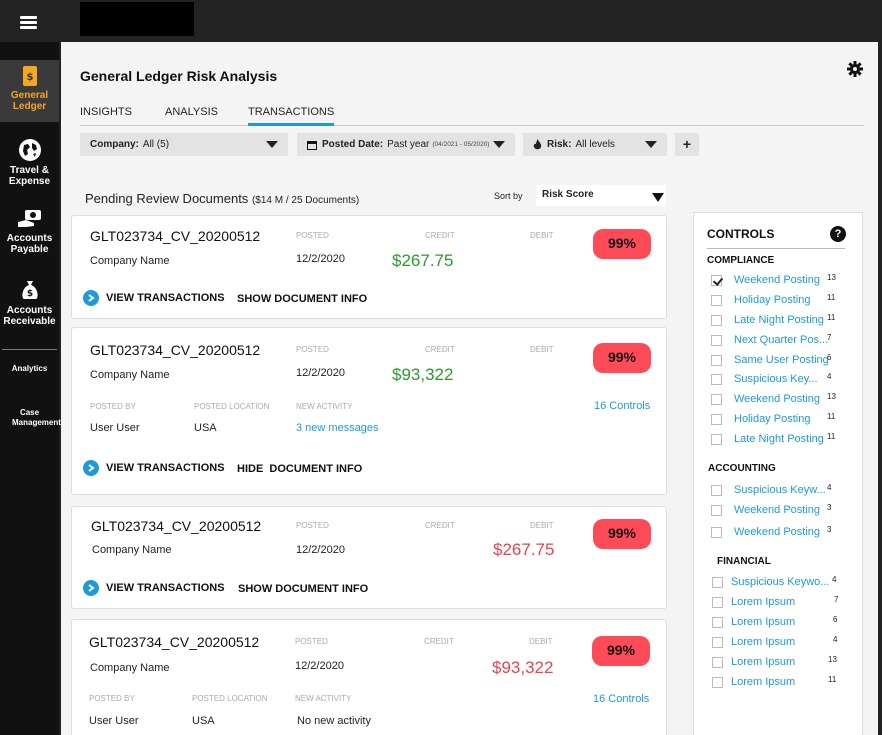 Image resolution: width=882 pixels, height=735 pixels. I want to click on control-count: 13, so click(832, 659).